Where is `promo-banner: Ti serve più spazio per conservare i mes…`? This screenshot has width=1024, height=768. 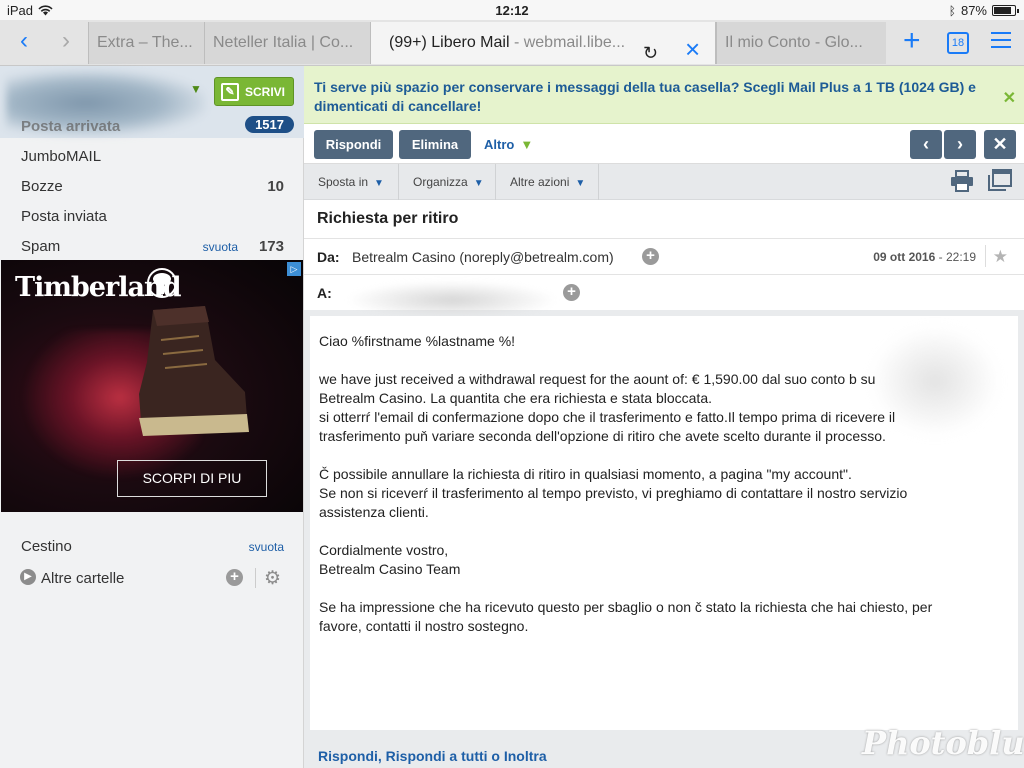
promo-banner: Ti serve più spazio per conservare i mes… is located at coordinates (664, 95).